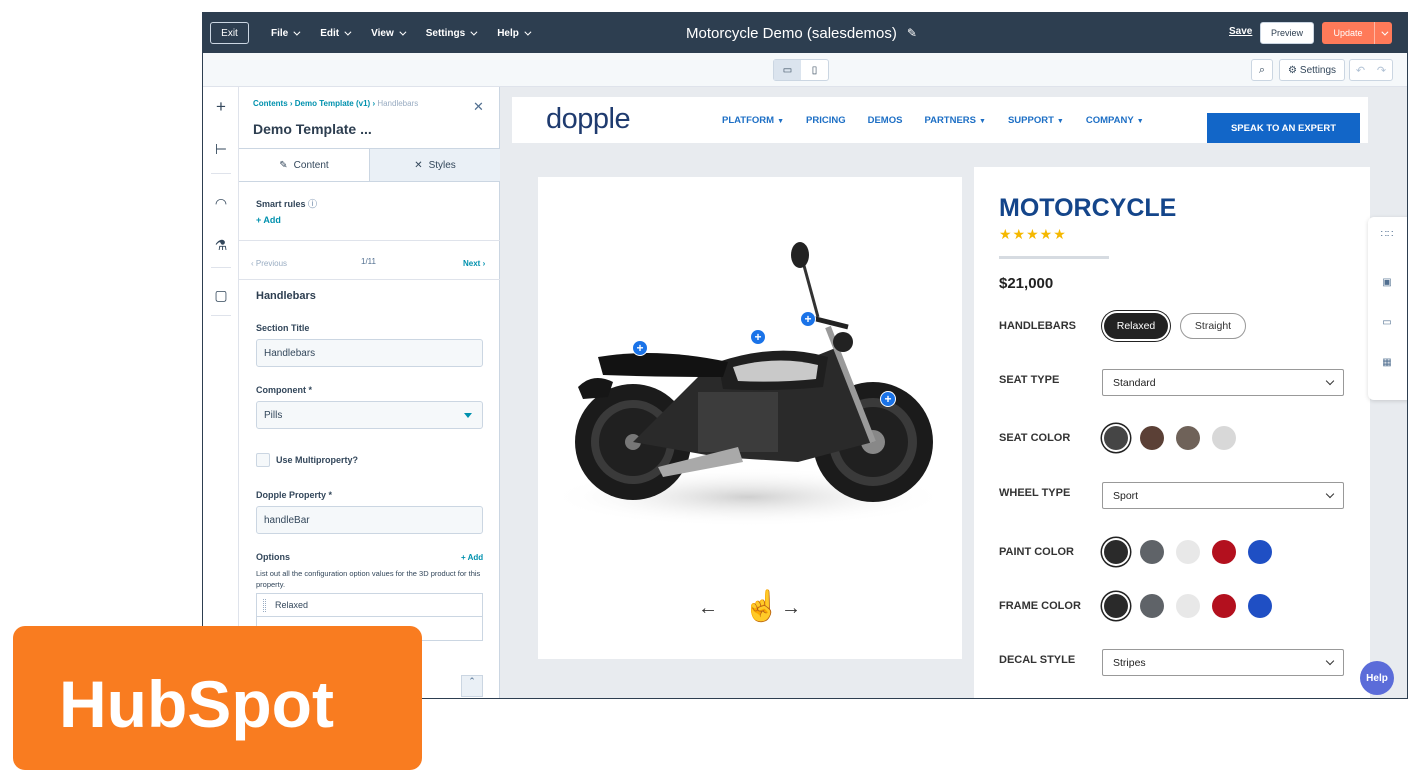 This screenshot has width=1421, height=782. Describe the element at coordinates (304, 165) in the screenshot. I see `tab-content: ✎ Content` at that location.